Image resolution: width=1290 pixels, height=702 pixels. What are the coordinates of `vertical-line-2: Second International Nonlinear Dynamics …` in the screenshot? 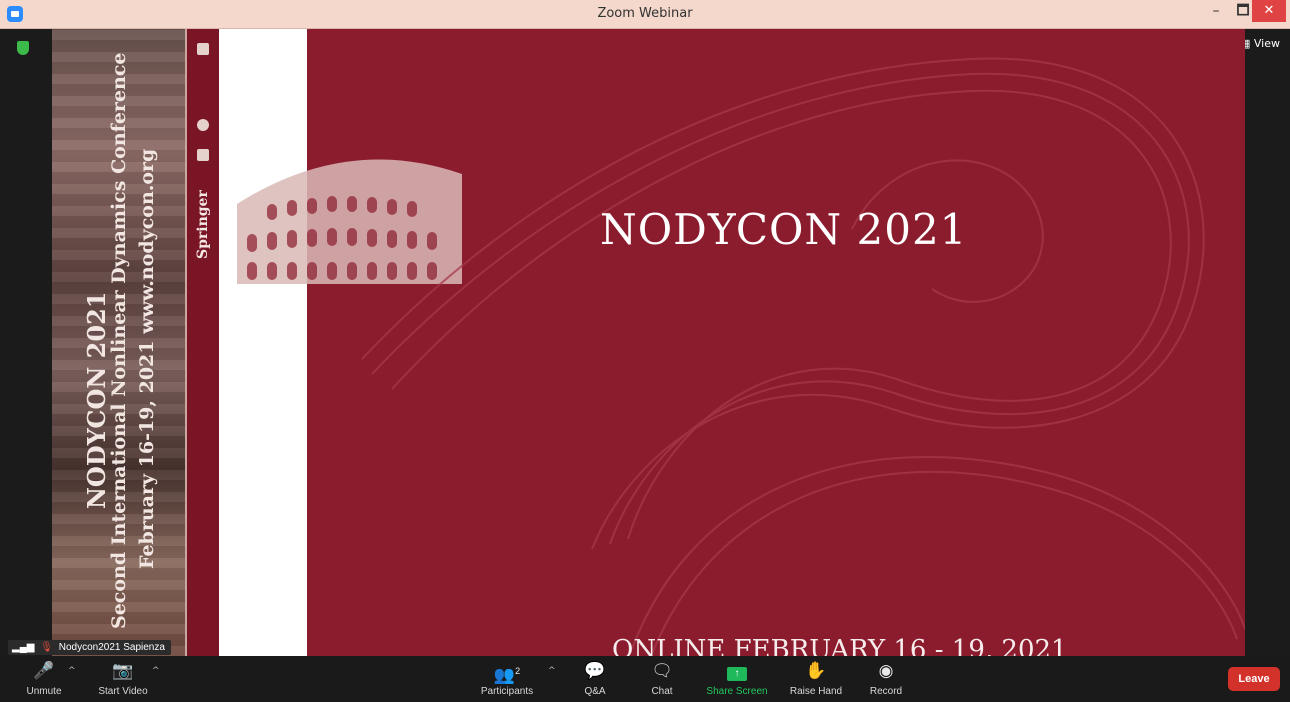 It's located at (119, 340).